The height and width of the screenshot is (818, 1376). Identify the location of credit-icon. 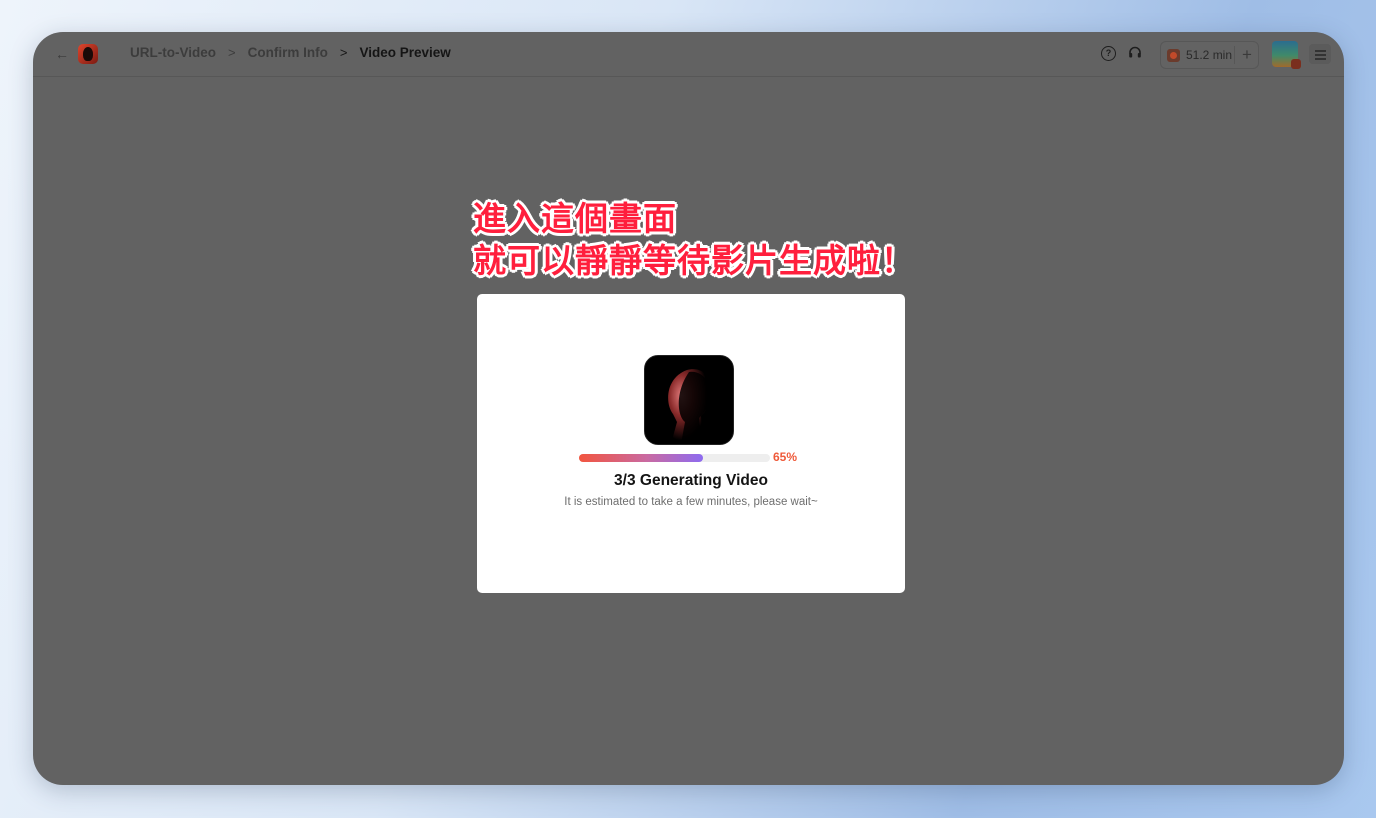
(1173, 55).